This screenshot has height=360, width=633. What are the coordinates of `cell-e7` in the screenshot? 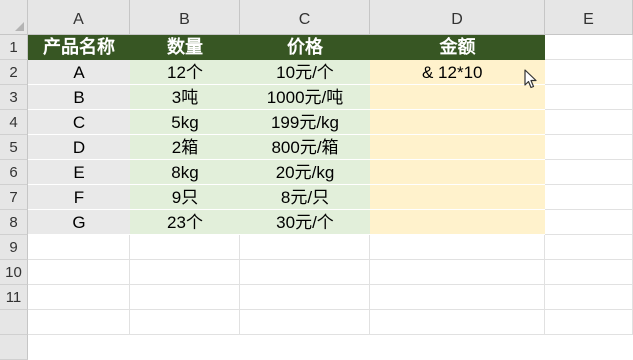 It's located at (589, 197).